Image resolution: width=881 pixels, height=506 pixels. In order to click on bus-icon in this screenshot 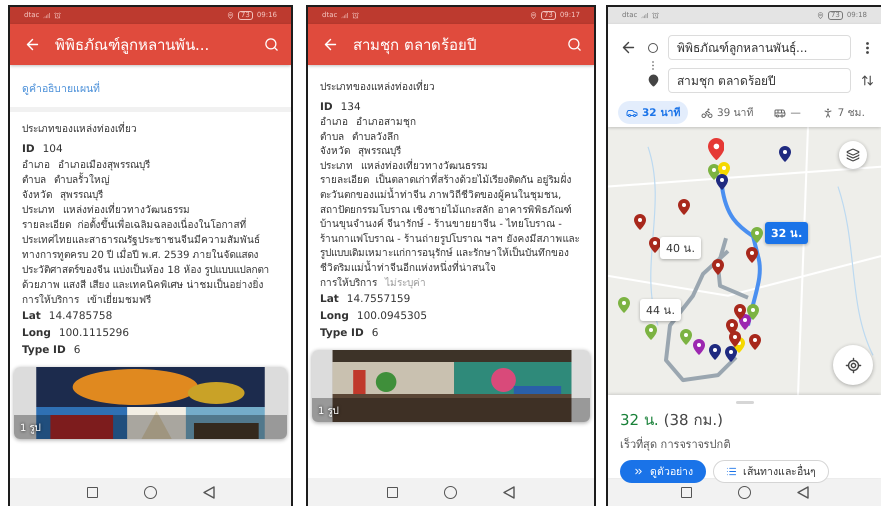, I will do `click(780, 112)`.